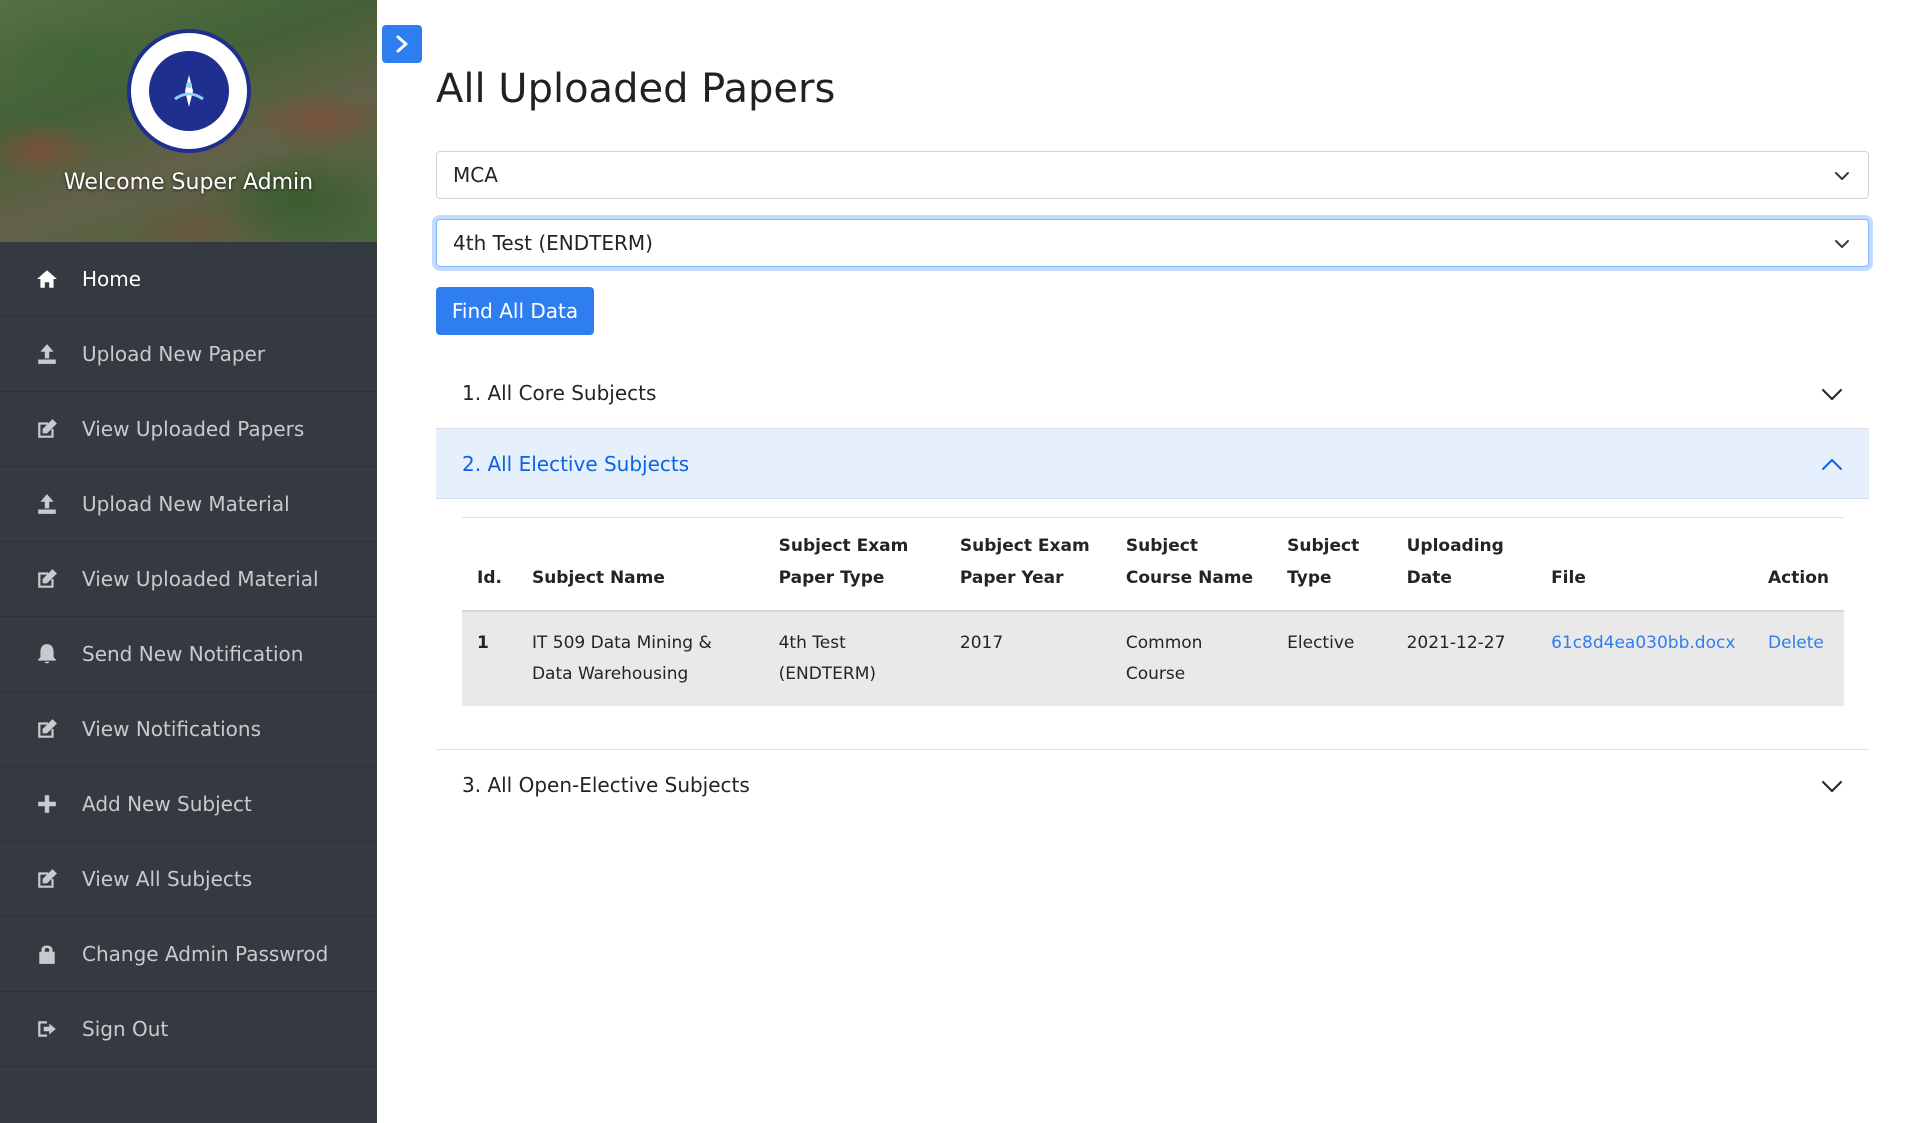  I want to click on sidebar-item-label: Upload New Material, so click(186, 504).